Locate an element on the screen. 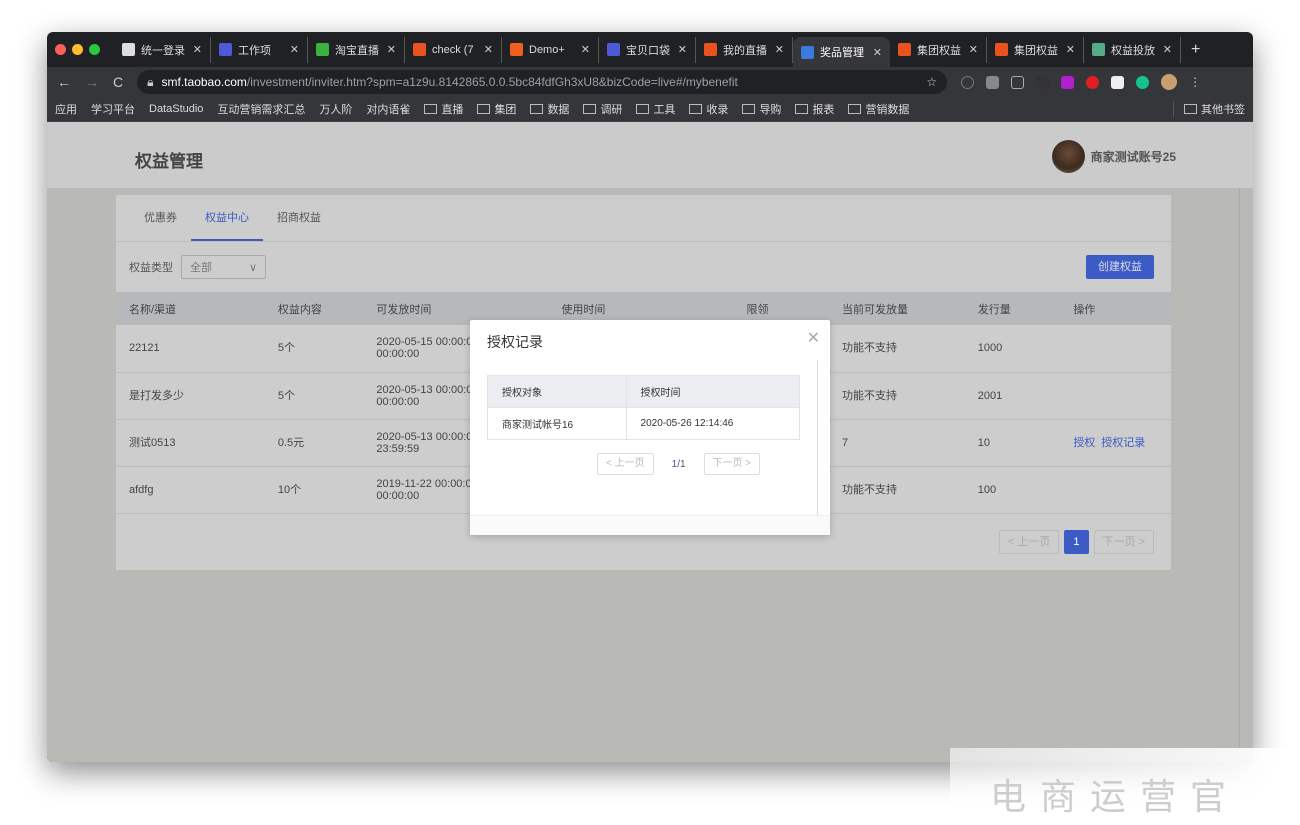 The width and height of the screenshot is (1300, 825). browser-tab: 工作项 ✕ is located at coordinates (259, 49).